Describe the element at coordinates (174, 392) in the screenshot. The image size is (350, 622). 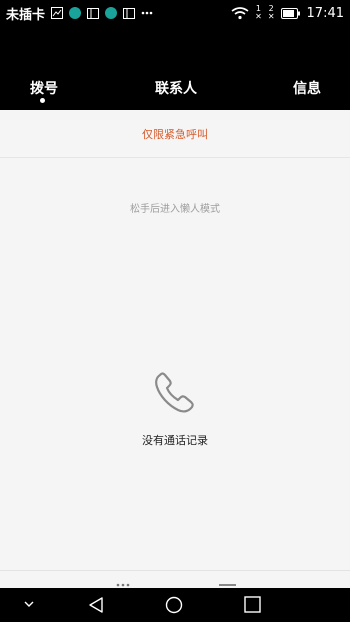
I see `phone-handset-icon` at that location.